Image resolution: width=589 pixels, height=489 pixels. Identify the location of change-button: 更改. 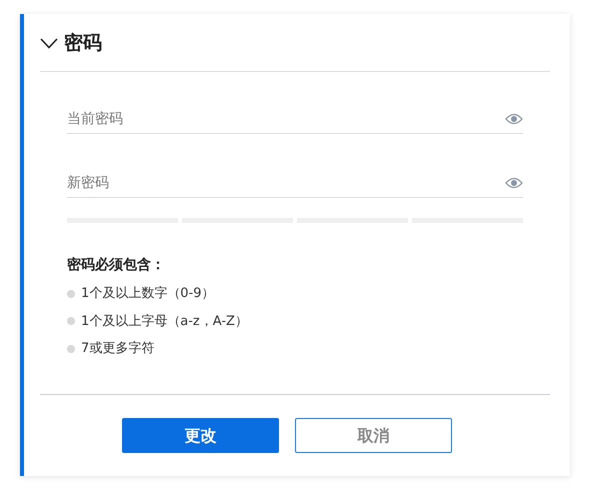
(200, 435).